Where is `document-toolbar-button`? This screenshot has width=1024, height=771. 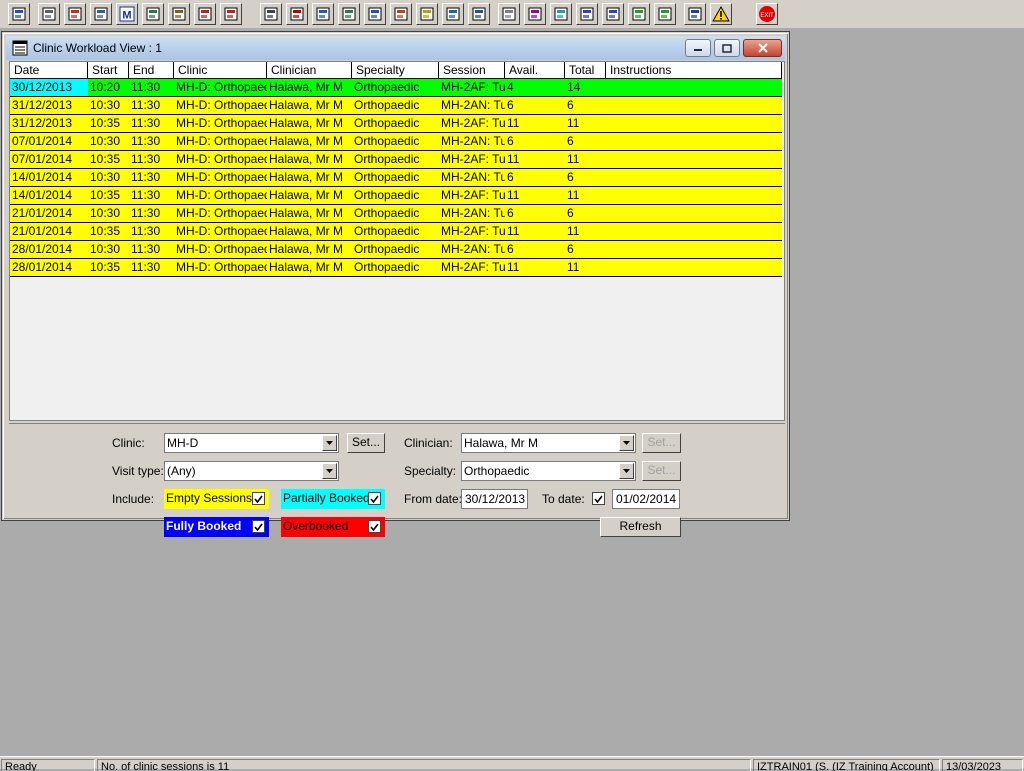
document-toolbar-button is located at coordinates (375, 14).